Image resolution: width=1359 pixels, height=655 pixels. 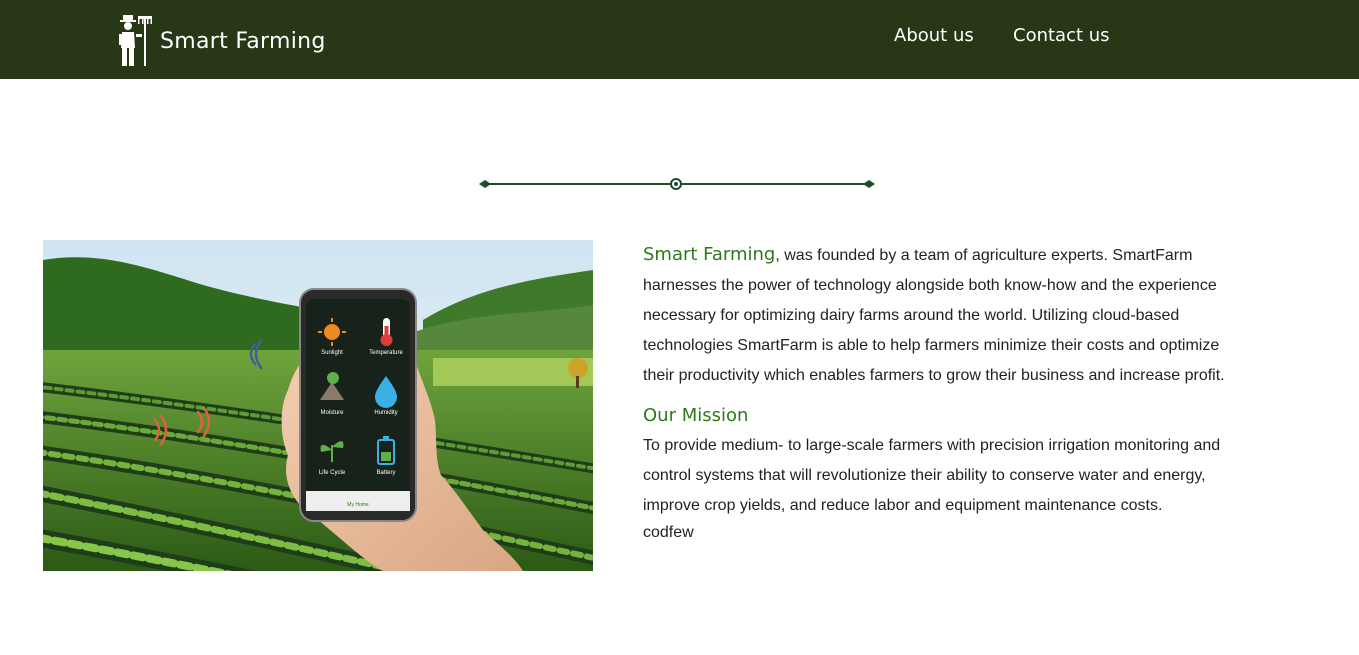 I want to click on nav-link-about-us: About us, so click(x=934, y=35).